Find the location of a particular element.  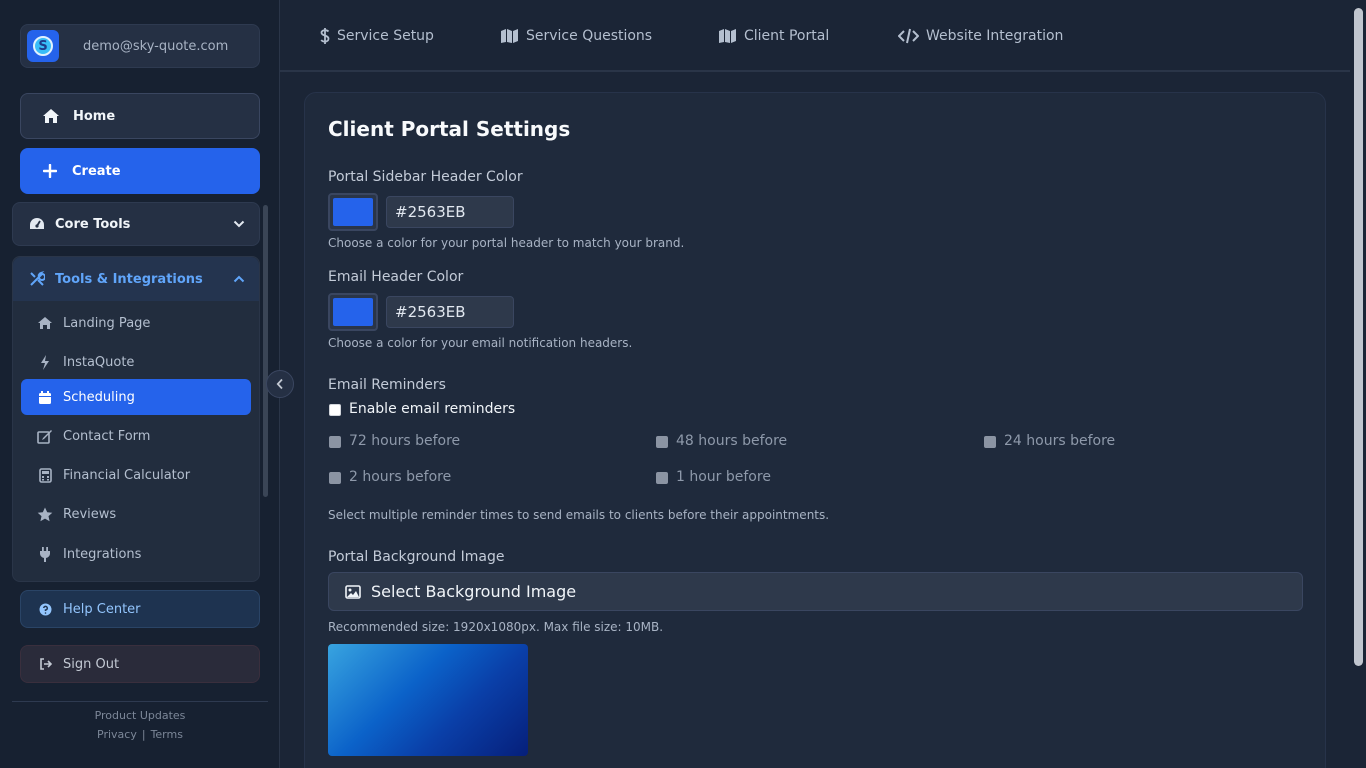

tab-label: Service Setup is located at coordinates (385, 36).